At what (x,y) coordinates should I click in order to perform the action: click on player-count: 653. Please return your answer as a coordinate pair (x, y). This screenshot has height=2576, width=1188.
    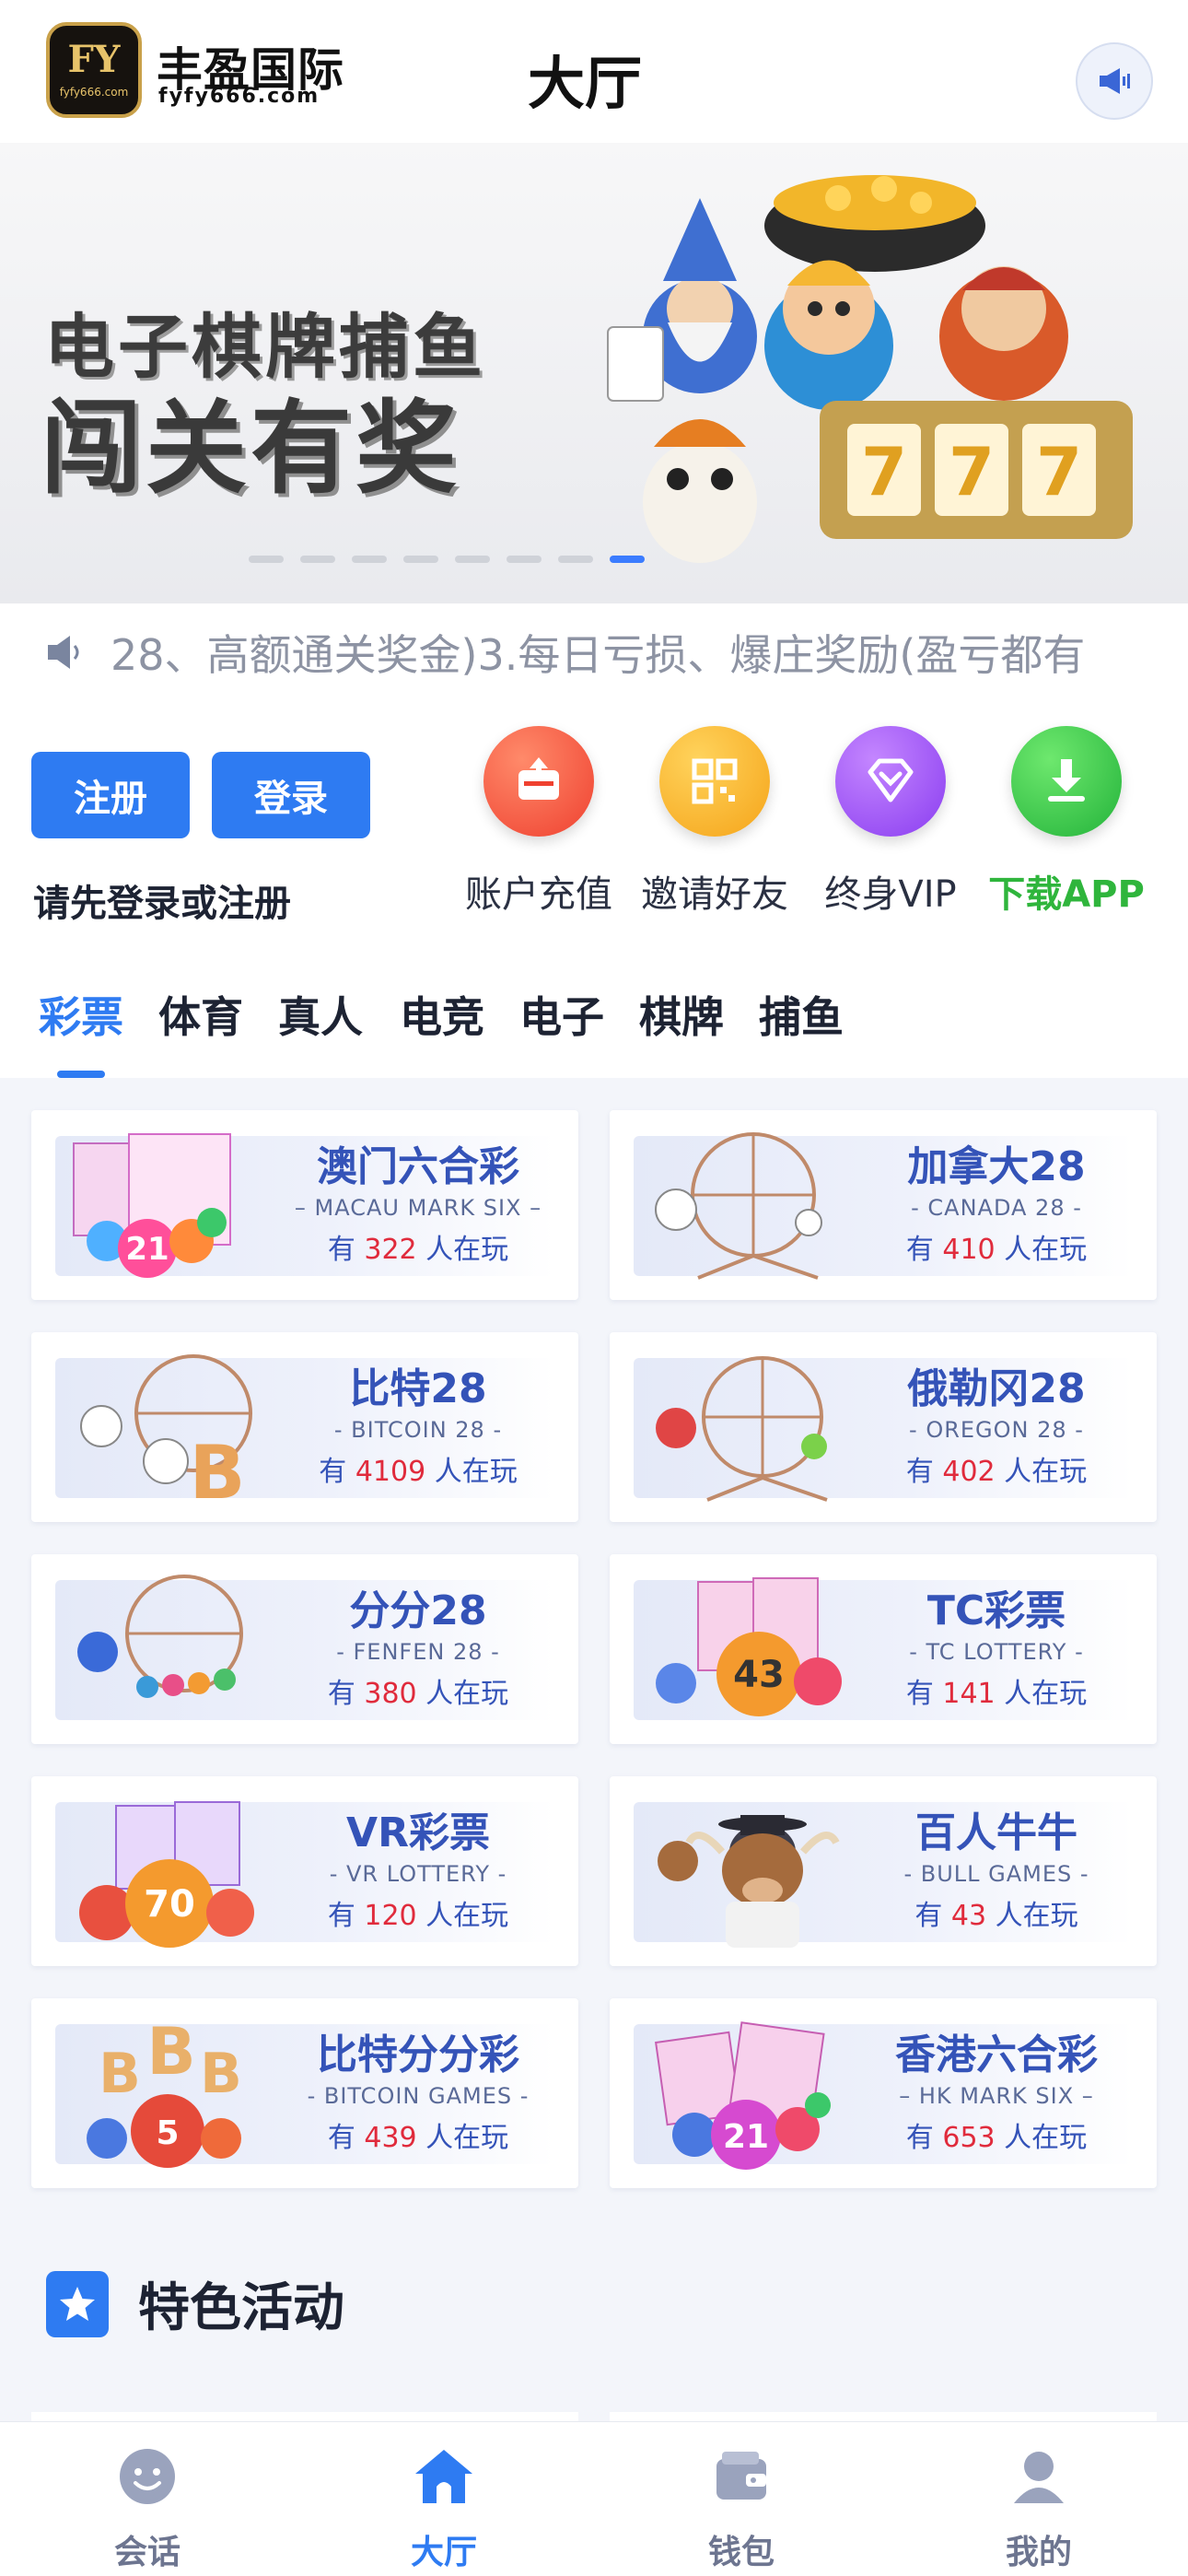
    Looking at the image, I should click on (969, 2138).